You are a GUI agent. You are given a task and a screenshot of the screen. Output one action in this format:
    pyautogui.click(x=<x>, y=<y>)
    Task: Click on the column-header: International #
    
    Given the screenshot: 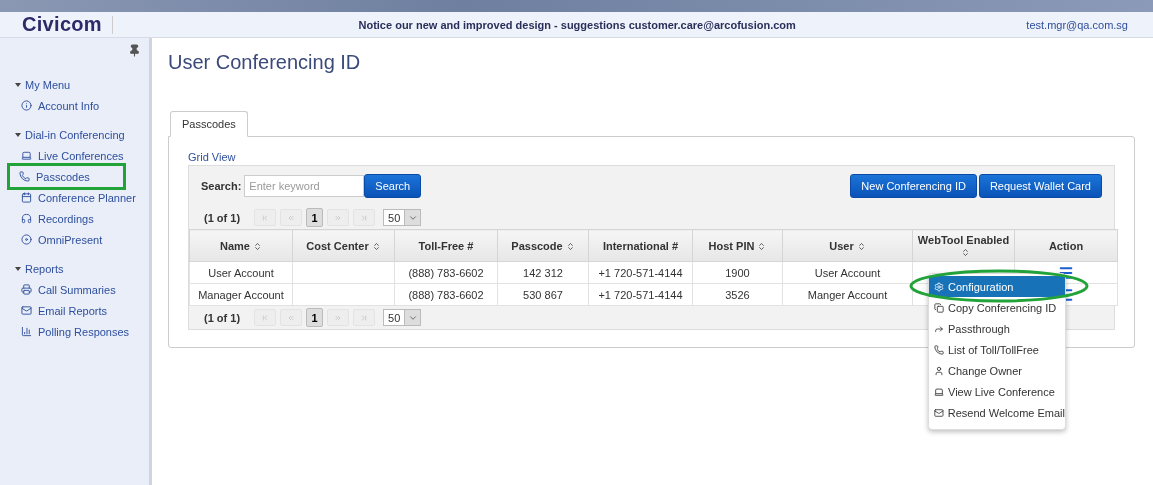 What is the action you would take?
    pyautogui.click(x=640, y=245)
    